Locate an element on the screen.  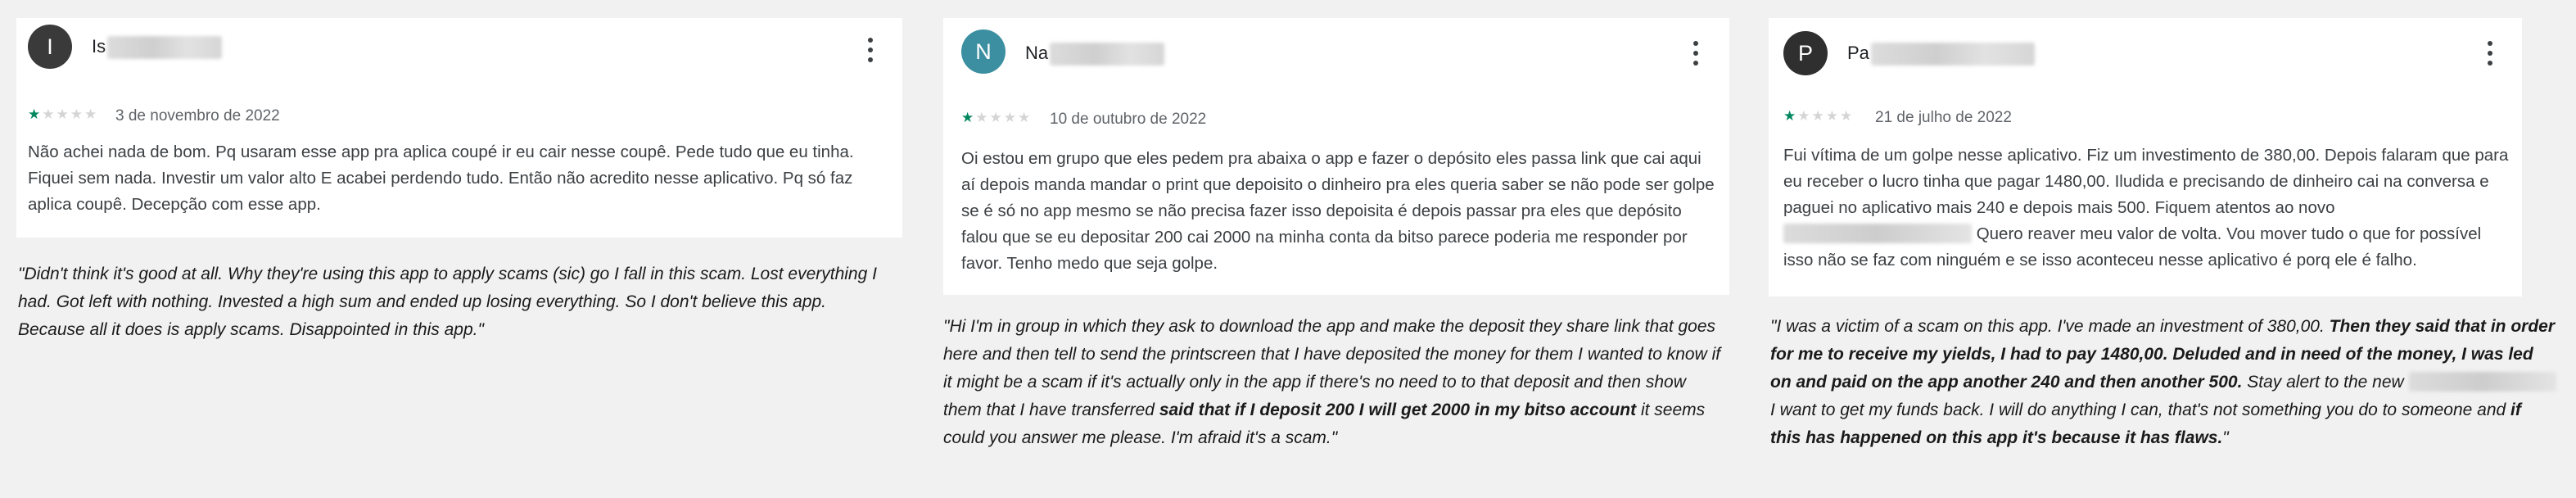
review-date: 3 de novembro de 2022 is located at coordinates (197, 115).